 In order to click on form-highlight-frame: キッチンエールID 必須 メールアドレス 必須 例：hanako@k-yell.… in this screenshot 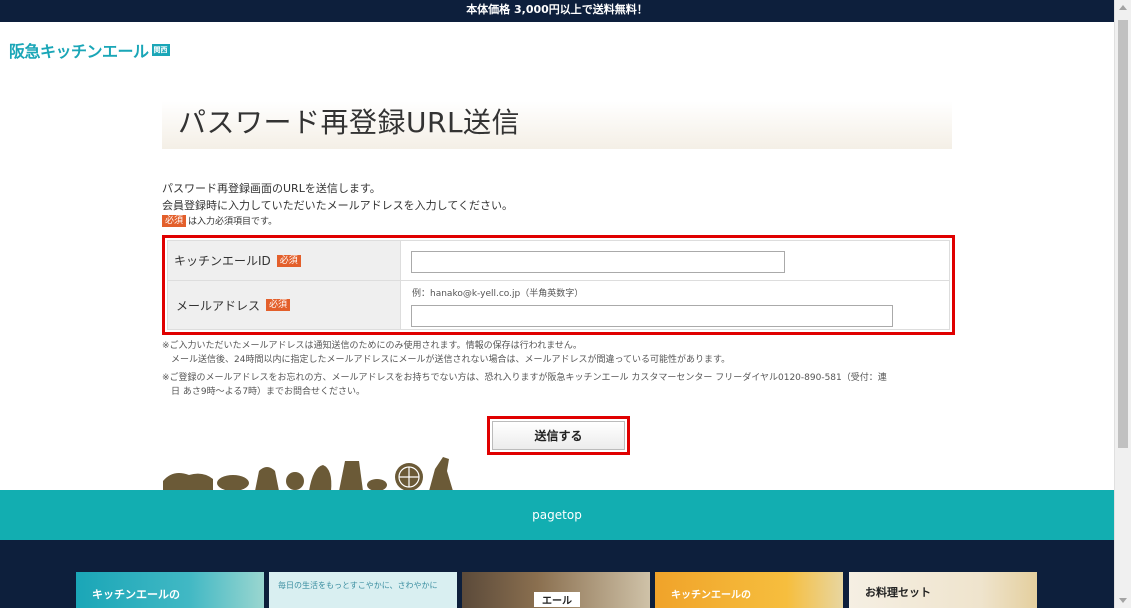, I will do `click(558, 285)`.